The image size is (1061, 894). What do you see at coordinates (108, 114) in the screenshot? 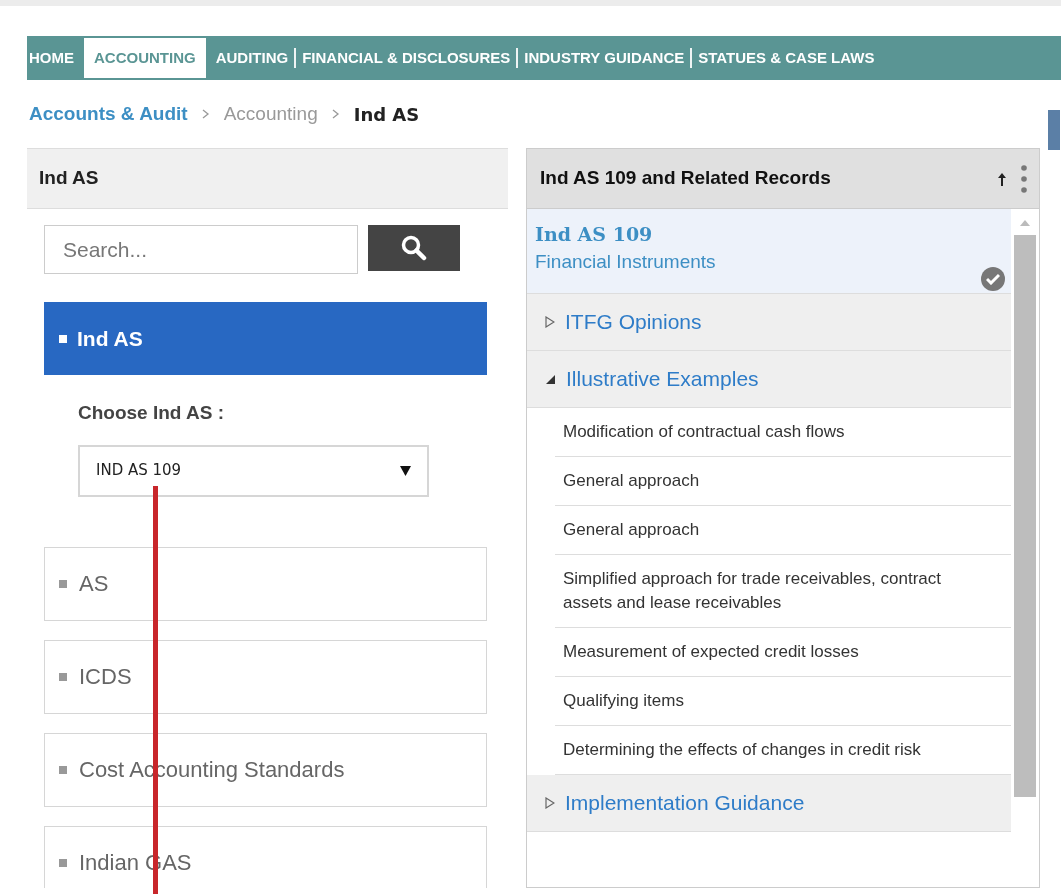
I see `breadcrumb-link: Accounts & Audit` at bounding box center [108, 114].